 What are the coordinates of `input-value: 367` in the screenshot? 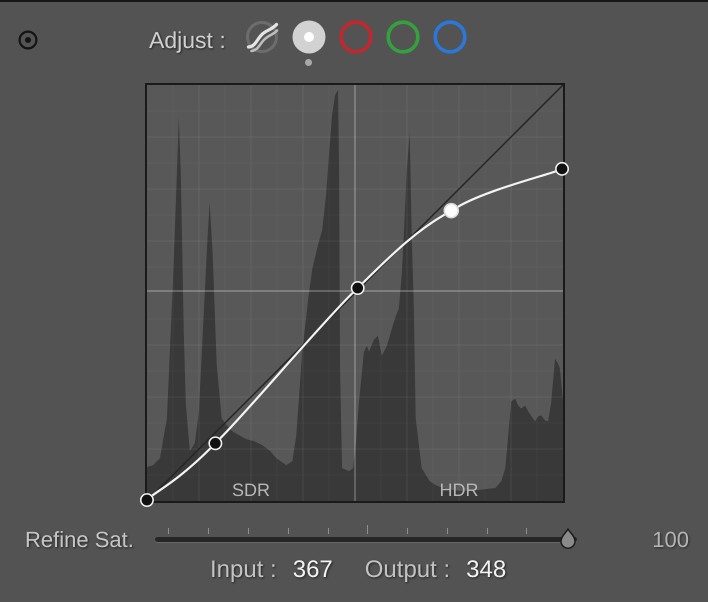 It's located at (312, 570).